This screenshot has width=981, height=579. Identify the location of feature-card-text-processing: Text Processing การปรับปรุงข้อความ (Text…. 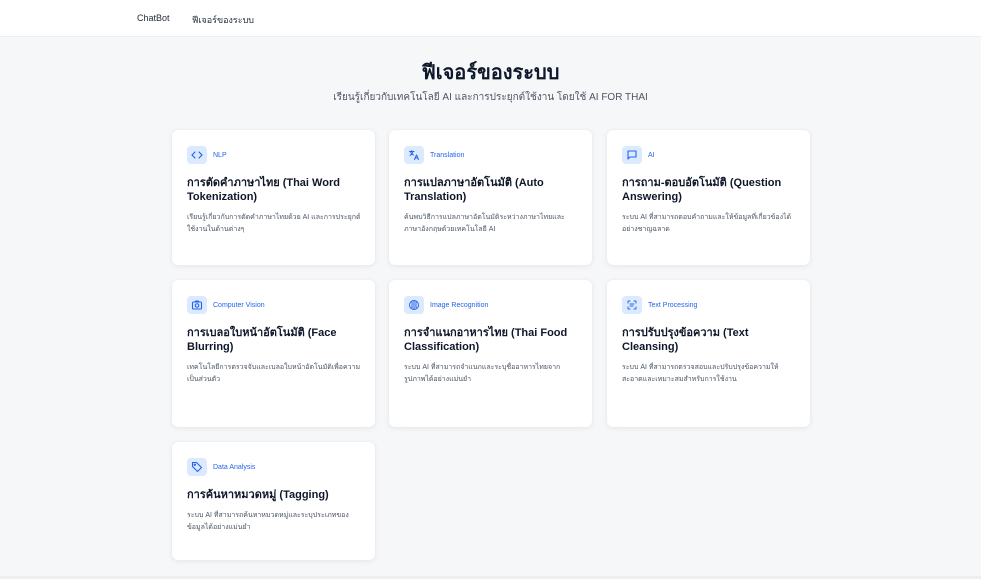
(708, 353).